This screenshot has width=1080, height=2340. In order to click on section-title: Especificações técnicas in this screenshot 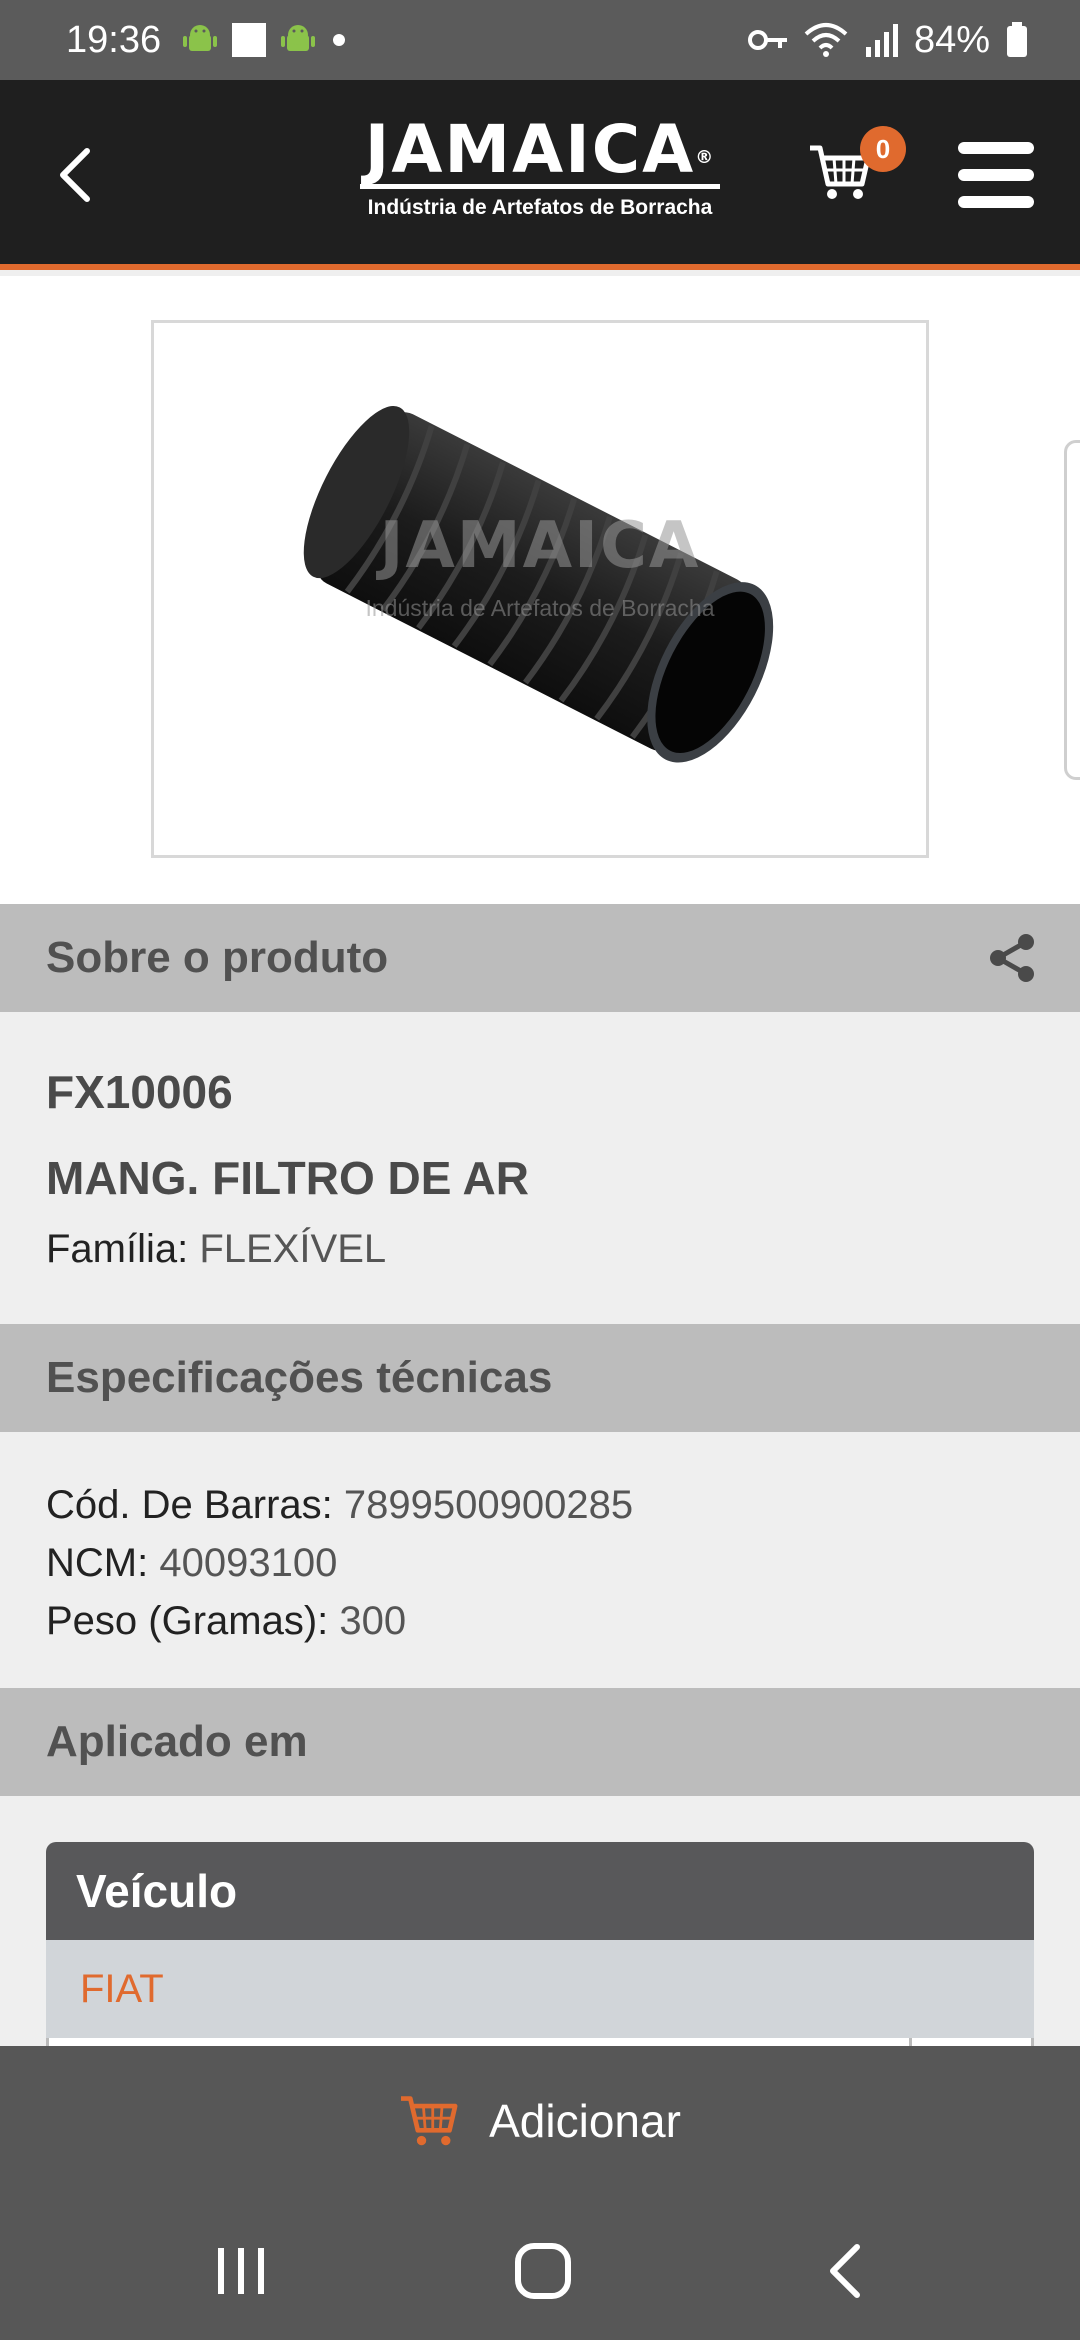, I will do `click(299, 1377)`.